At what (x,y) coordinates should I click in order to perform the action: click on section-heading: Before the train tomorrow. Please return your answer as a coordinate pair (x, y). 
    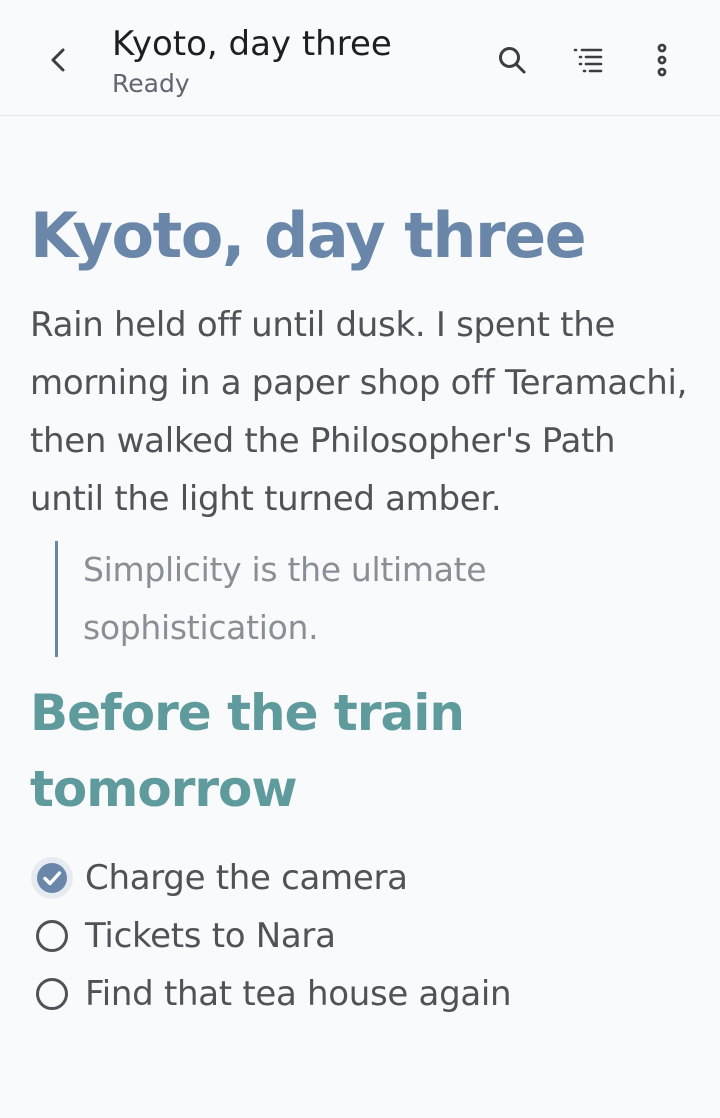
    Looking at the image, I should click on (247, 751).